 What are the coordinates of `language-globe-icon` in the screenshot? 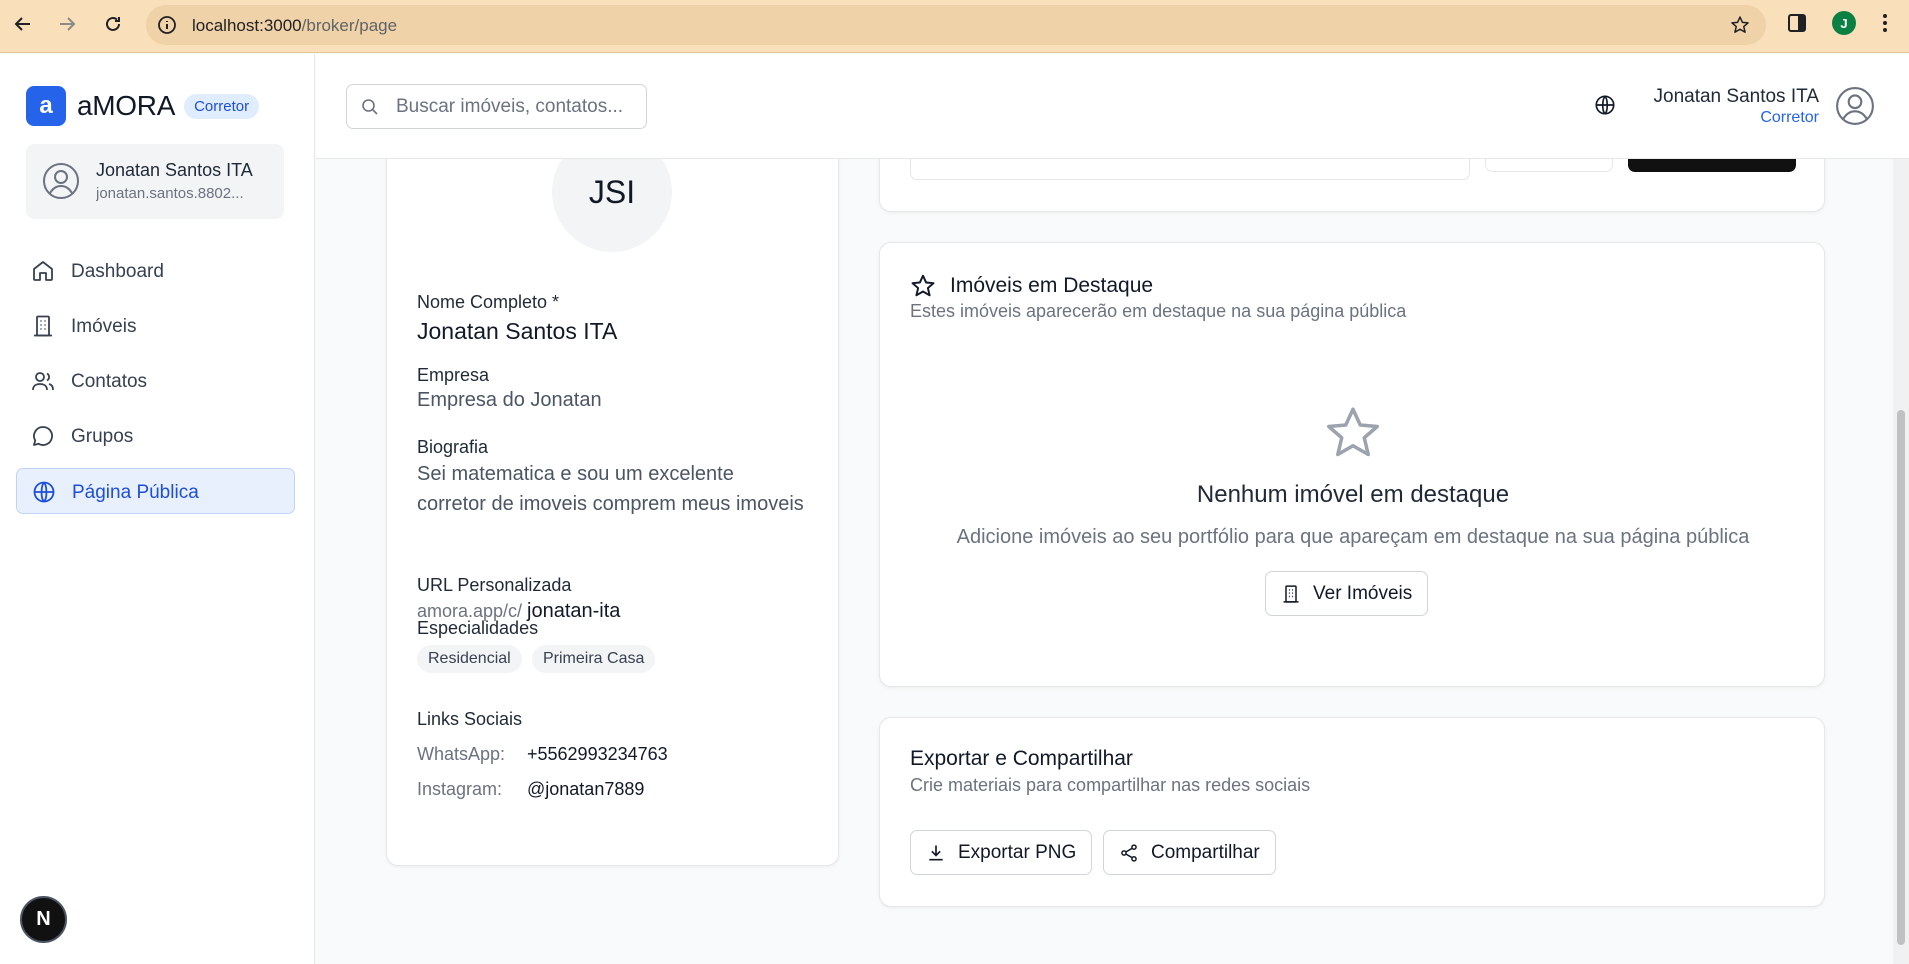 It's located at (1605, 105).